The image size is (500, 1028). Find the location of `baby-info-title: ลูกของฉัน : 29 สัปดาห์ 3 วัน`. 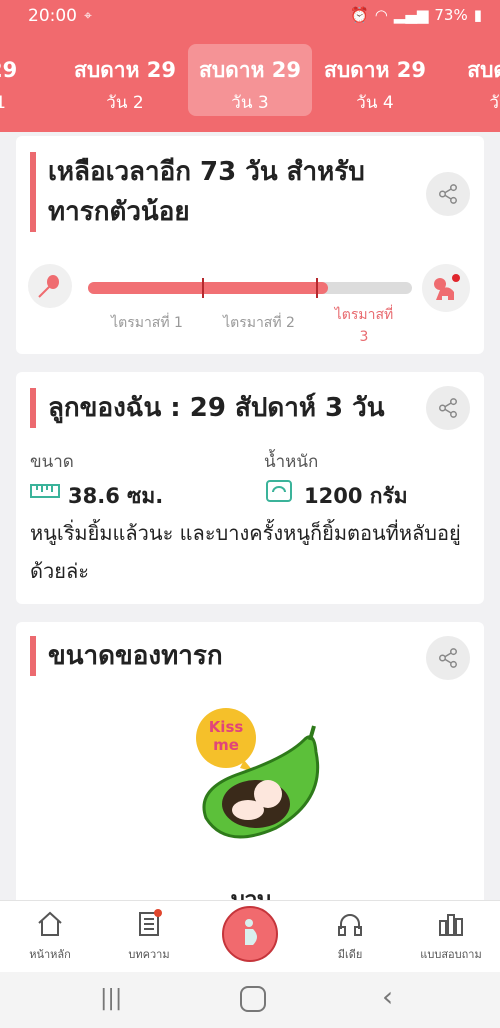

baby-info-title: ลูกของฉัน : 29 สัปดาห์ 3 วัน is located at coordinates (207, 408).